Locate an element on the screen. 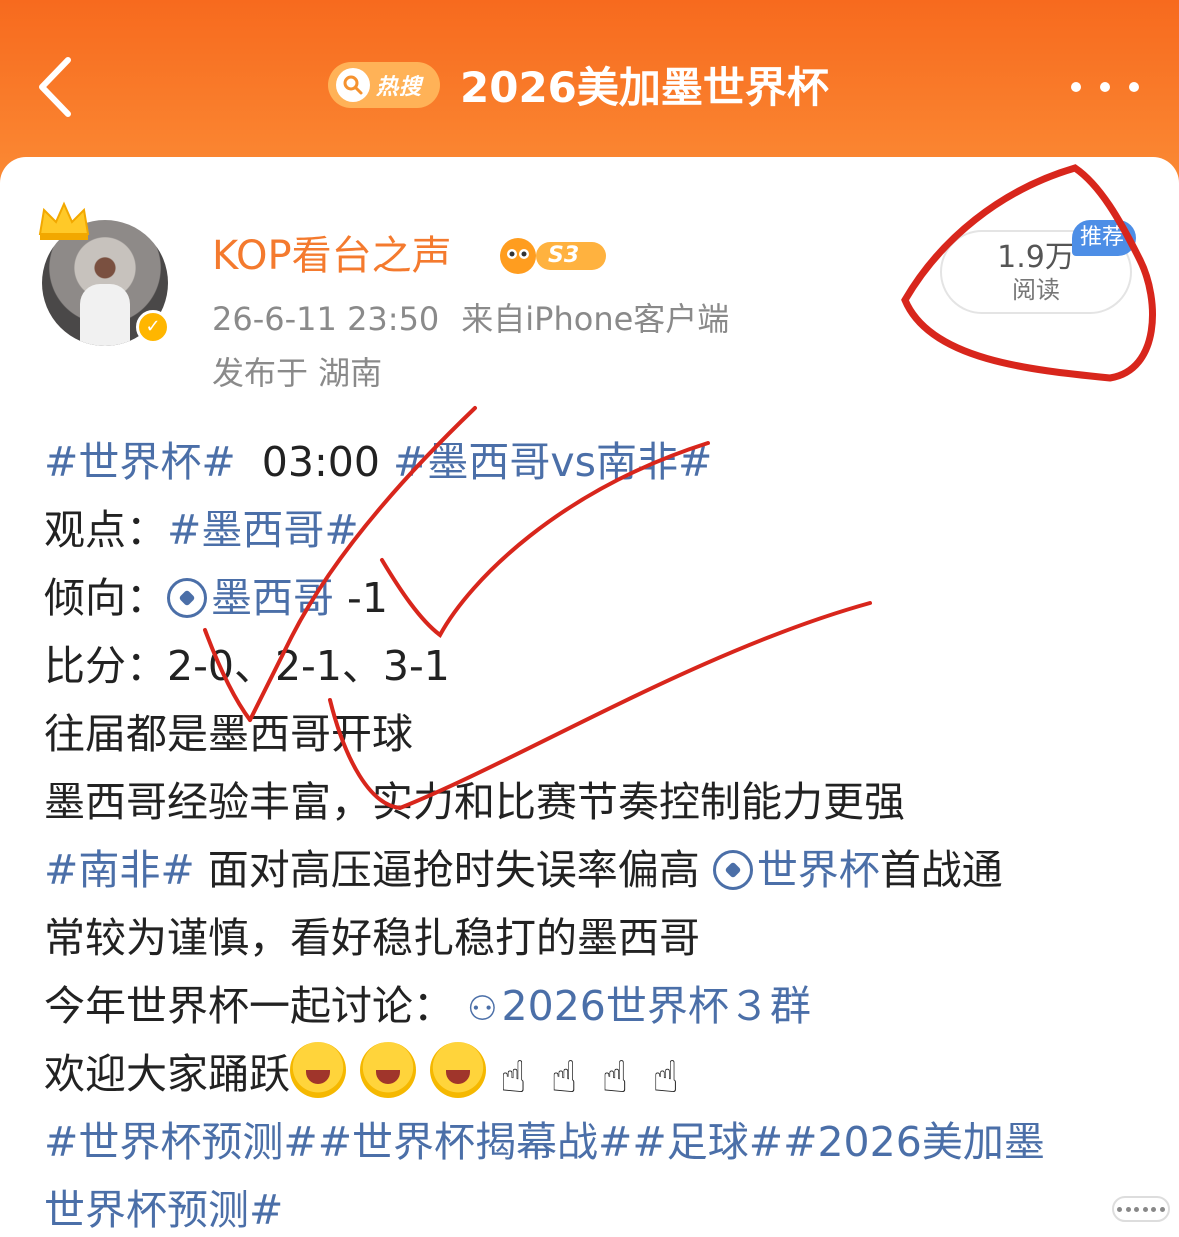 The width and height of the screenshot is (1179, 1237). group-chat-link: ⚇2026世界杯３群 is located at coordinates (639, 1006).